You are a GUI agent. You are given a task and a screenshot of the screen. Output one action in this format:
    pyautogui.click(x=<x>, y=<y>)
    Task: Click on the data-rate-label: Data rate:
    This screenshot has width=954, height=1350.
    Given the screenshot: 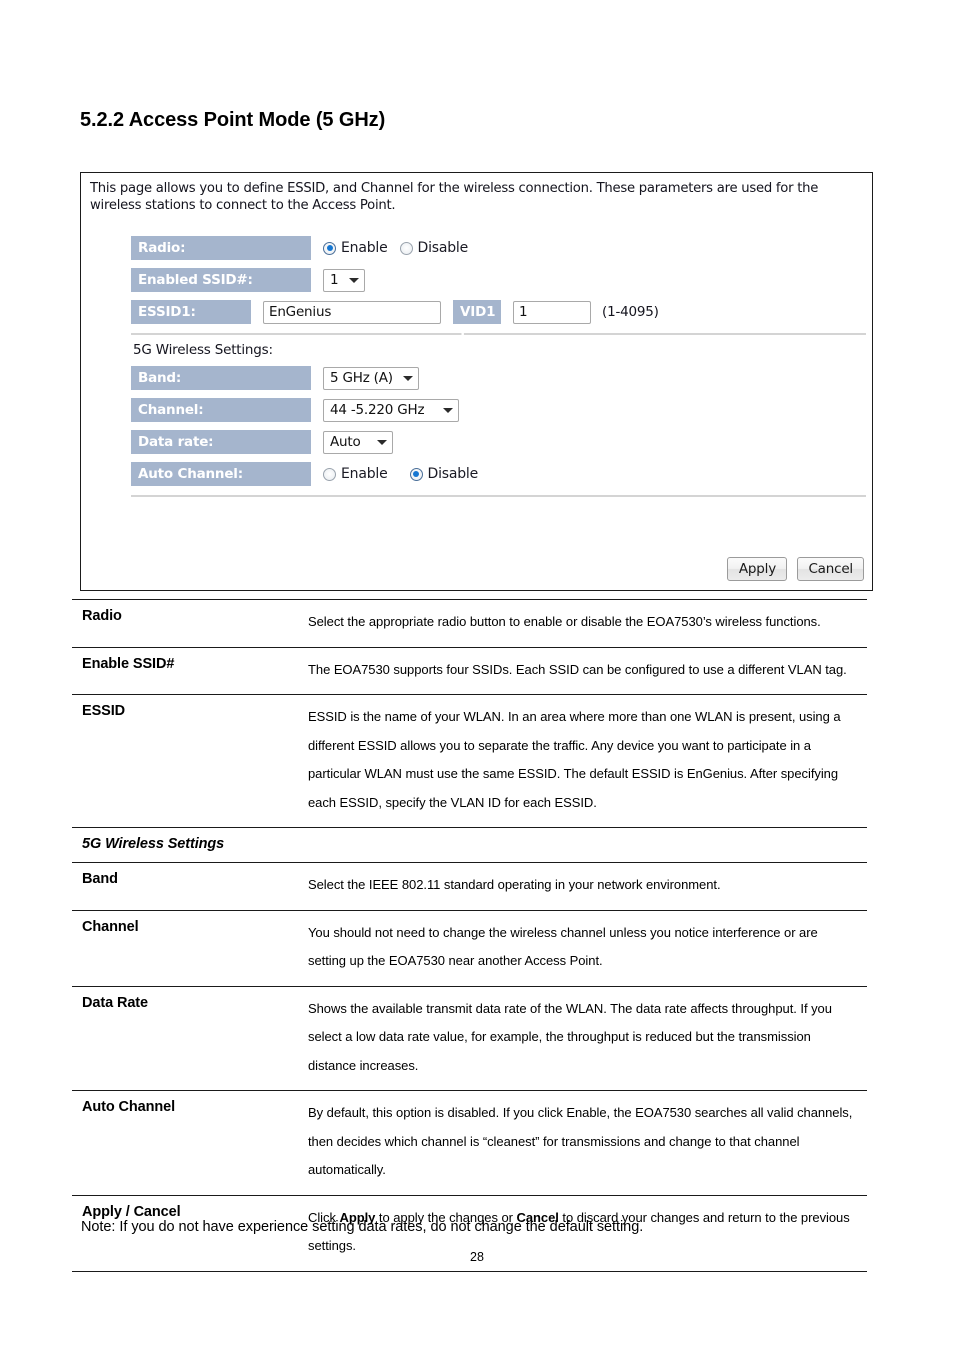 What is the action you would take?
    pyautogui.click(x=221, y=442)
    